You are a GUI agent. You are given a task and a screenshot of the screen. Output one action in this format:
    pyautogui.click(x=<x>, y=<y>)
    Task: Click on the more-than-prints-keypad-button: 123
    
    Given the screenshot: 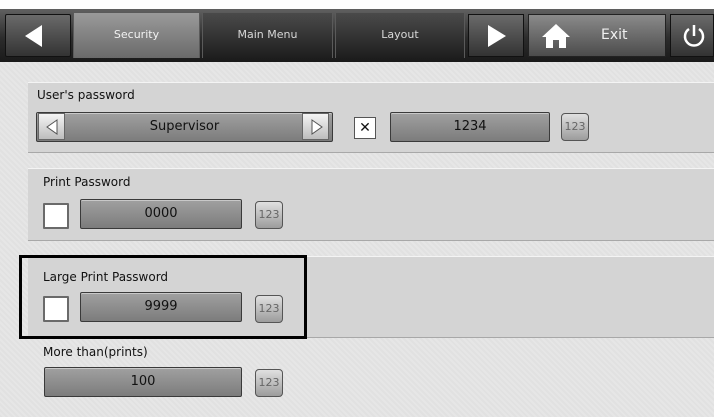 What is the action you would take?
    pyautogui.click(x=269, y=383)
    